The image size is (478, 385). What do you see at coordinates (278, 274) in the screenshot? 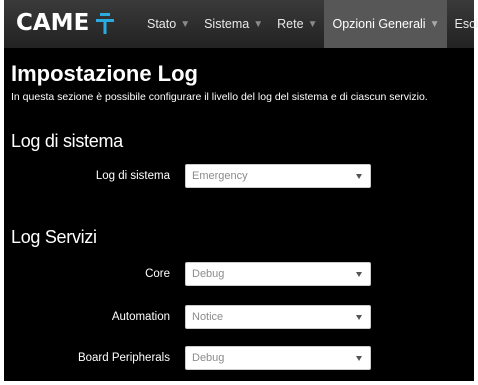
I see `select-core: Debug` at bounding box center [278, 274].